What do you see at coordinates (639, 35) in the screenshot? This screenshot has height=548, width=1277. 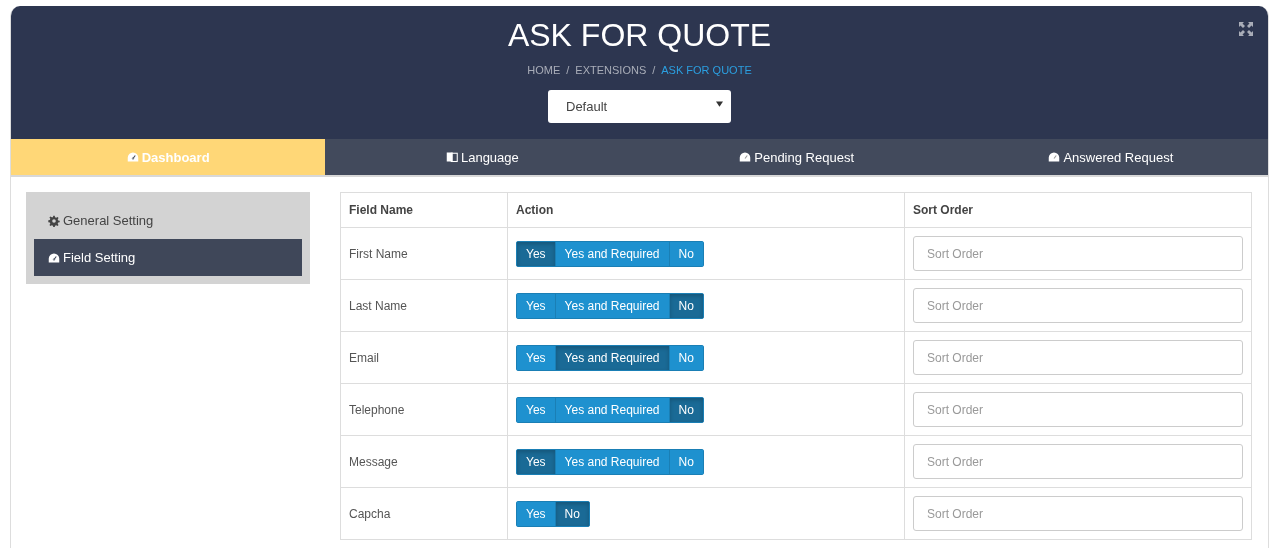 I see `page-title: ASK FOR QUOTE` at bounding box center [639, 35].